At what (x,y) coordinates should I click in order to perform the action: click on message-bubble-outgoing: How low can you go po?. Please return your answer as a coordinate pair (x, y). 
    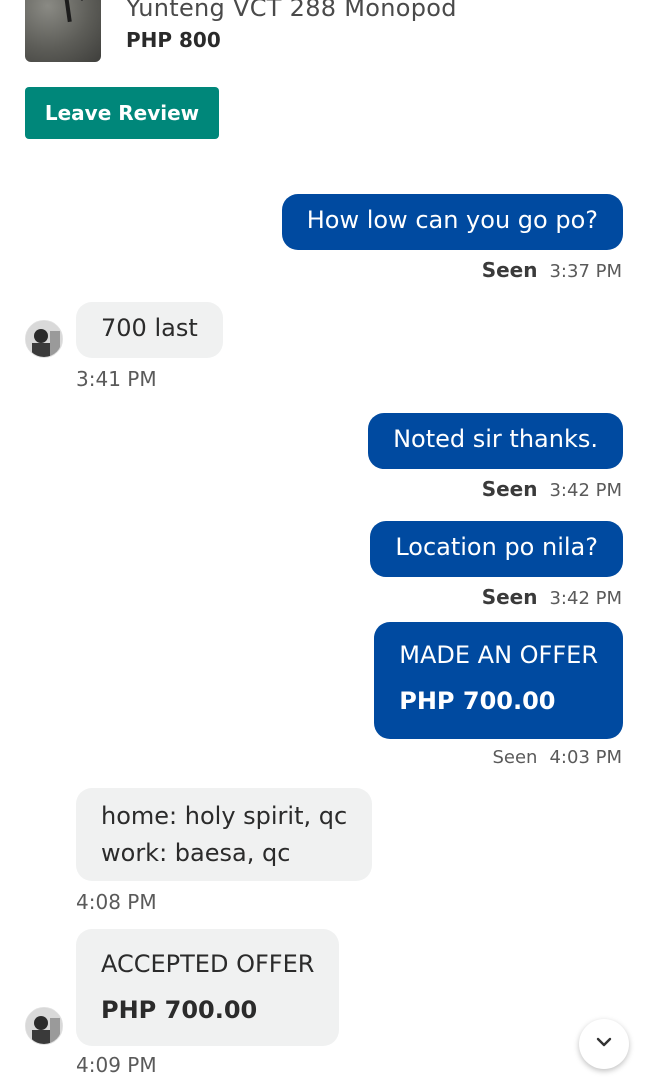
    Looking at the image, I should click on (452, 222).